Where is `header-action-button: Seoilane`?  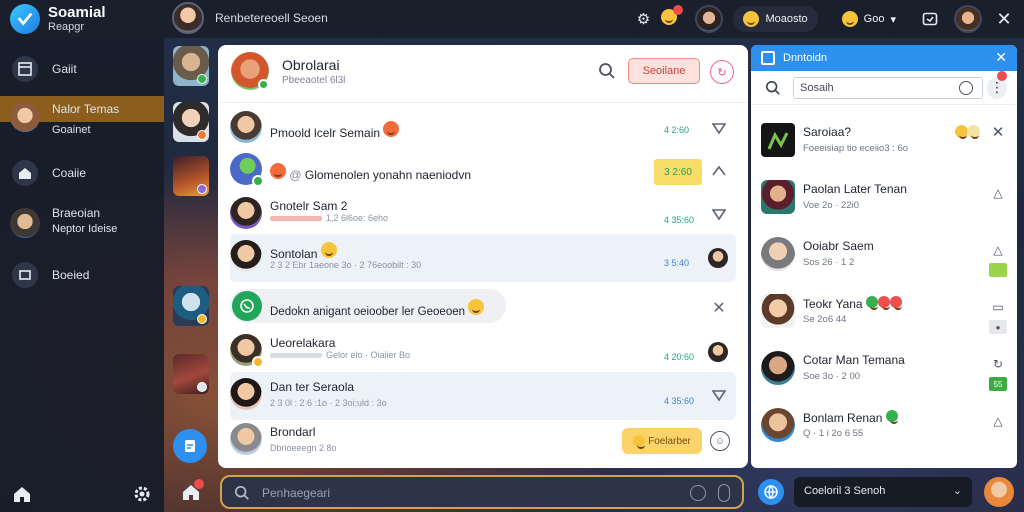 header-action-button: Seoilane is located at coordinates (664, 71).